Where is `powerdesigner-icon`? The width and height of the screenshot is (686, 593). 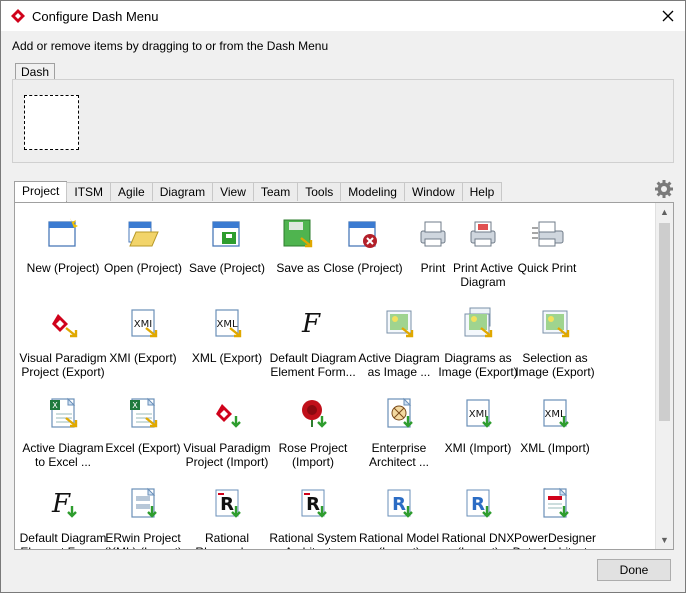 powerdesigner-icon is located at coordinates (556, 502).